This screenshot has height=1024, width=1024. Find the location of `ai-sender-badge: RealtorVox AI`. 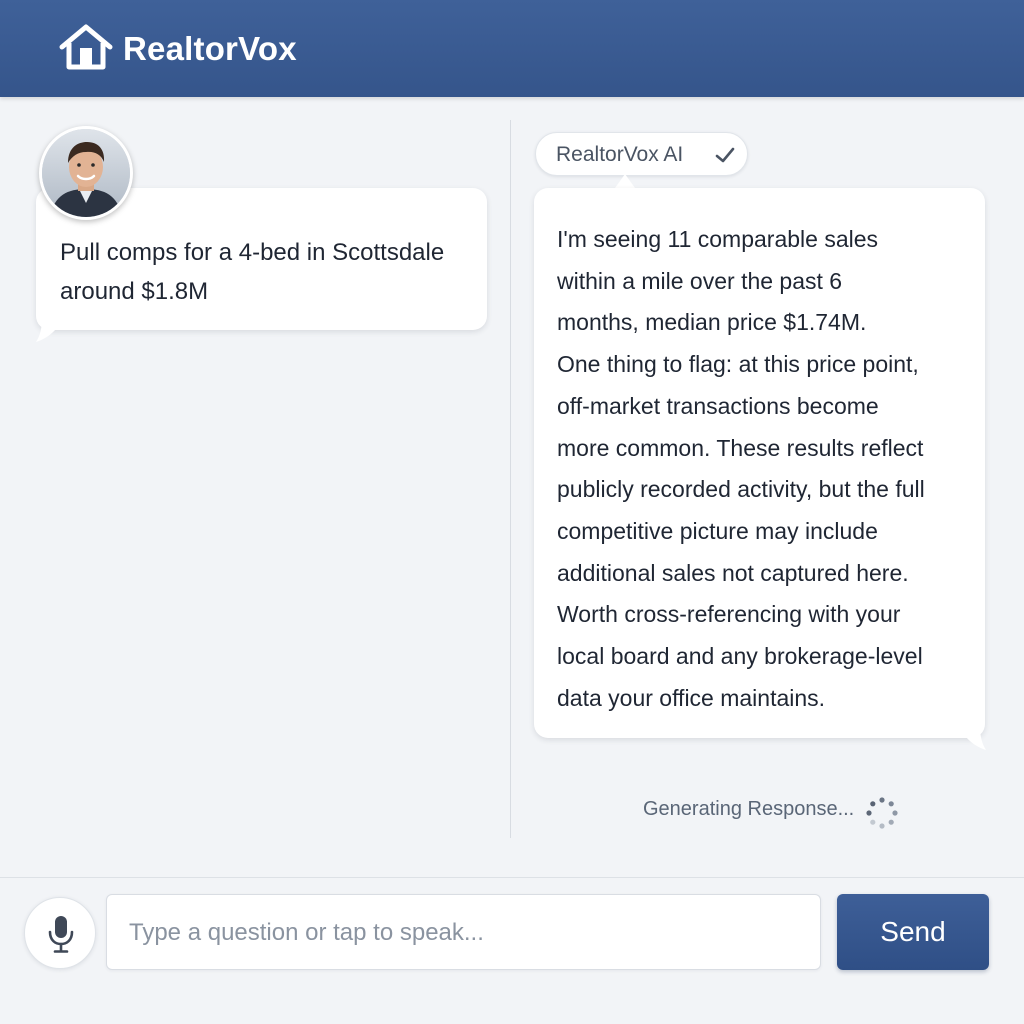

ai-sender-badge: RealtorVox AI is located at coordinates (641, 154).